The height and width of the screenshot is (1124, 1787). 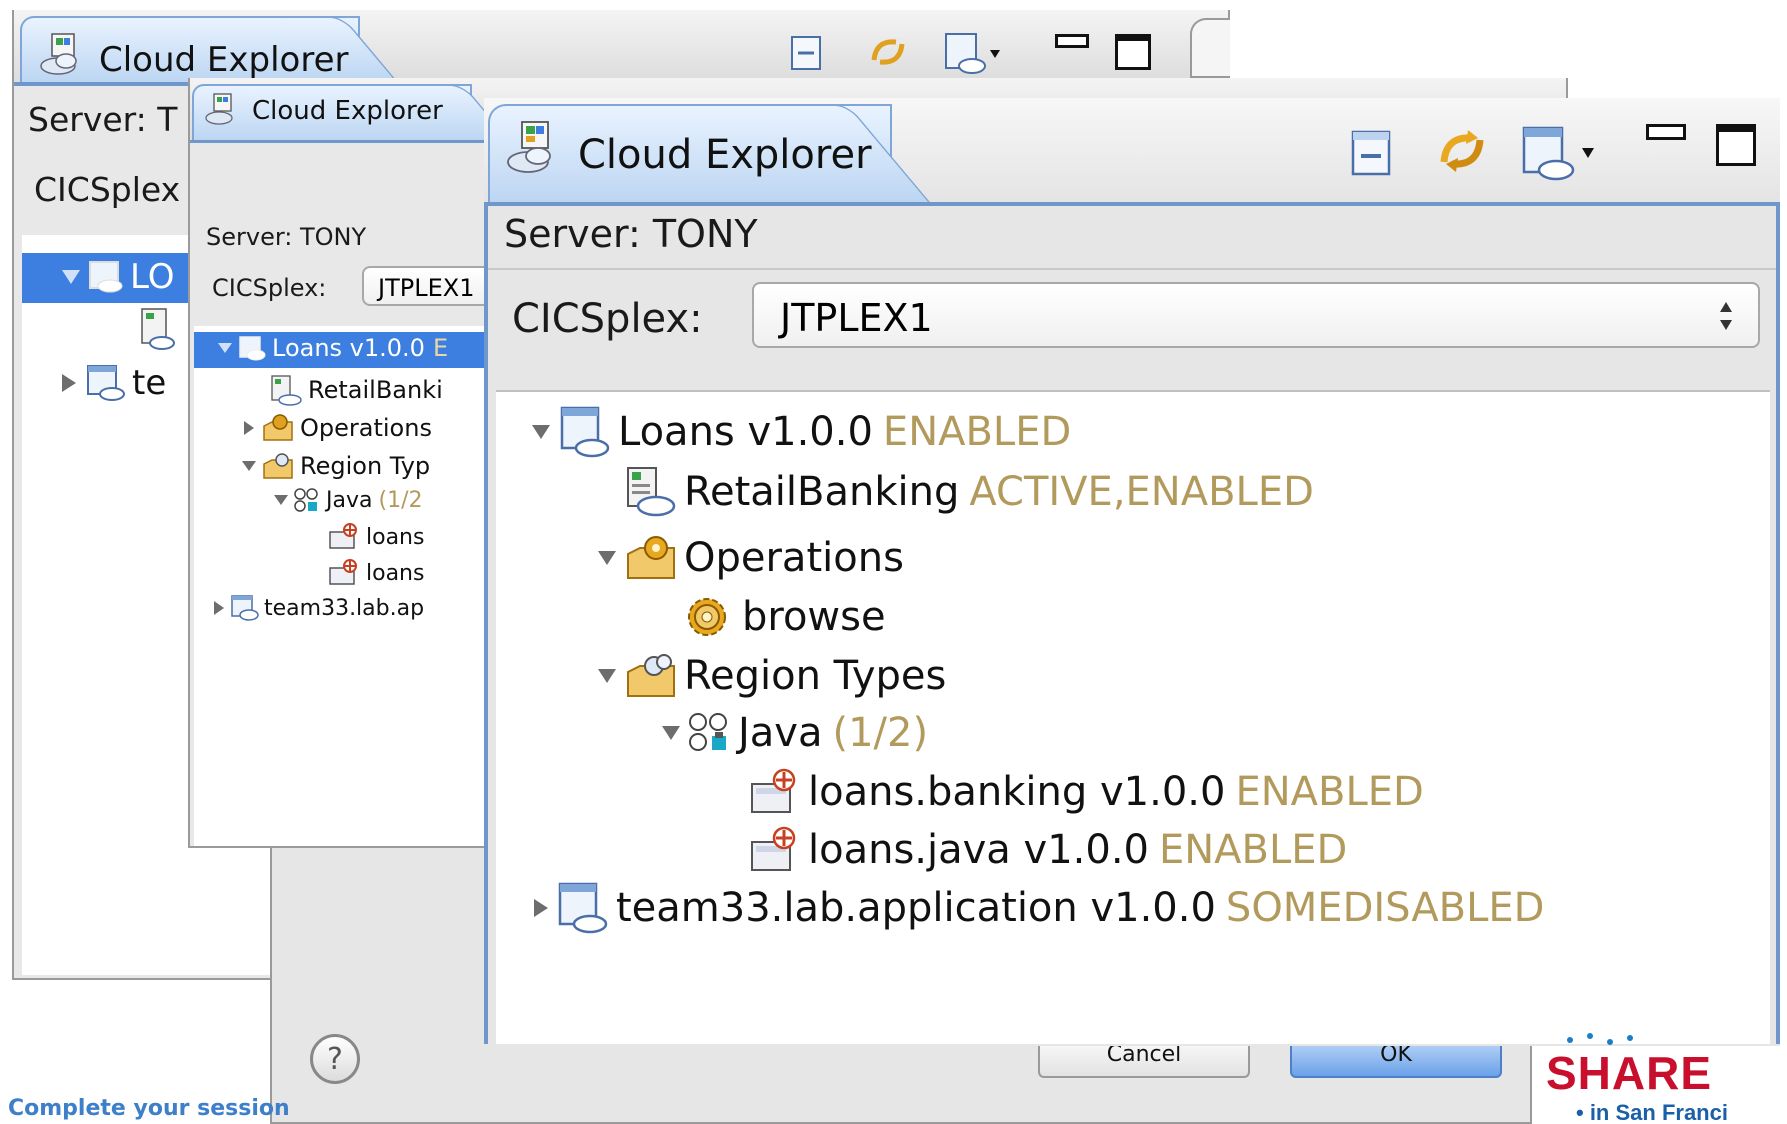 I want to click on middle-tree-row: Loans v1.0.0 E, so click(x=333, y=348).